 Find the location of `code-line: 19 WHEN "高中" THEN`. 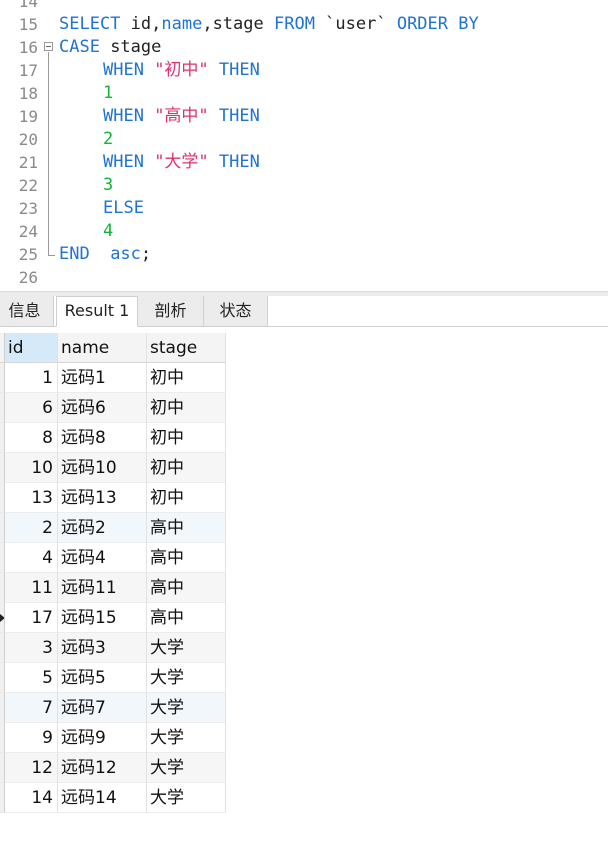

code-line: 19 WHEN "高中" THEN is located at coordinates (304, 116).